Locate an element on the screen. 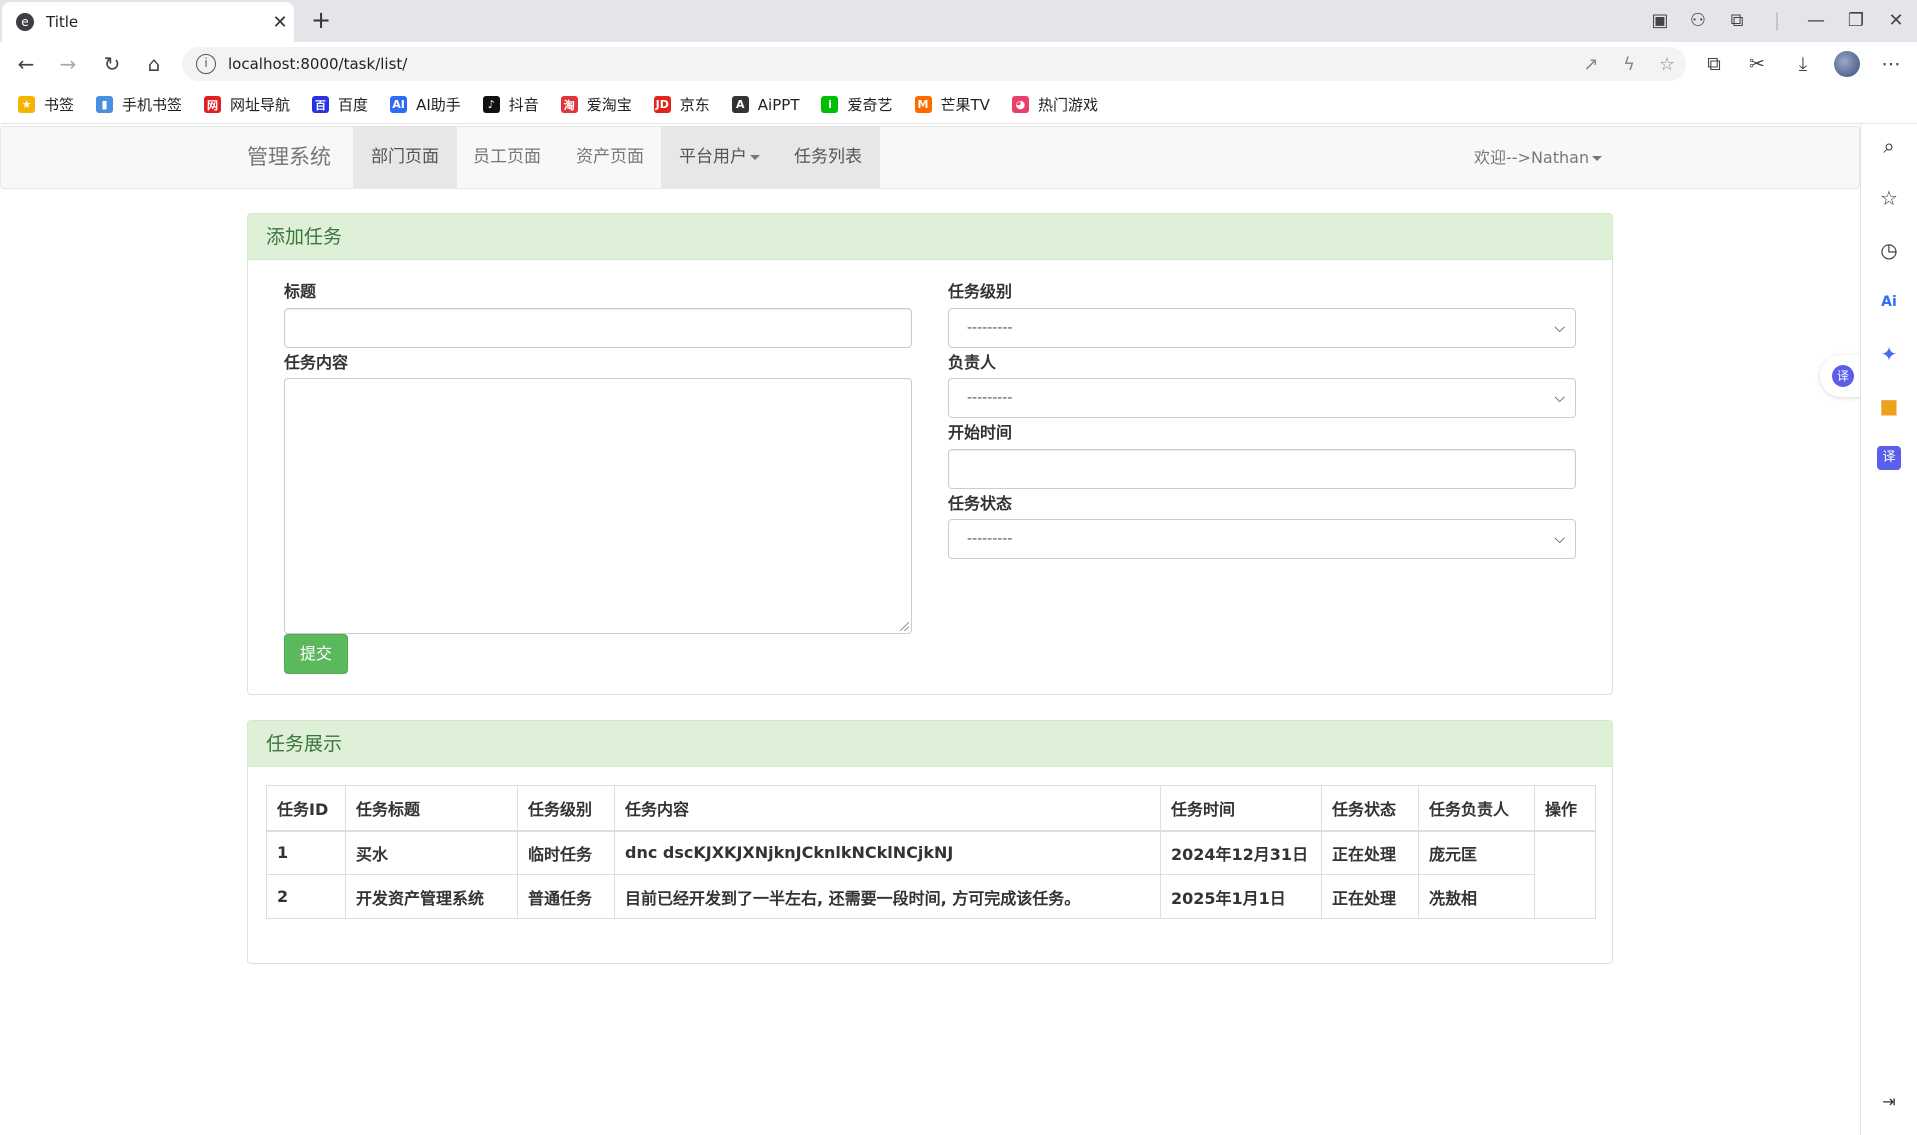 Image resolution: width=1917 pixels, height=1135 pixels. bookmark-item: ◕ 热门游戏 is located at coordinates (1054, 104).